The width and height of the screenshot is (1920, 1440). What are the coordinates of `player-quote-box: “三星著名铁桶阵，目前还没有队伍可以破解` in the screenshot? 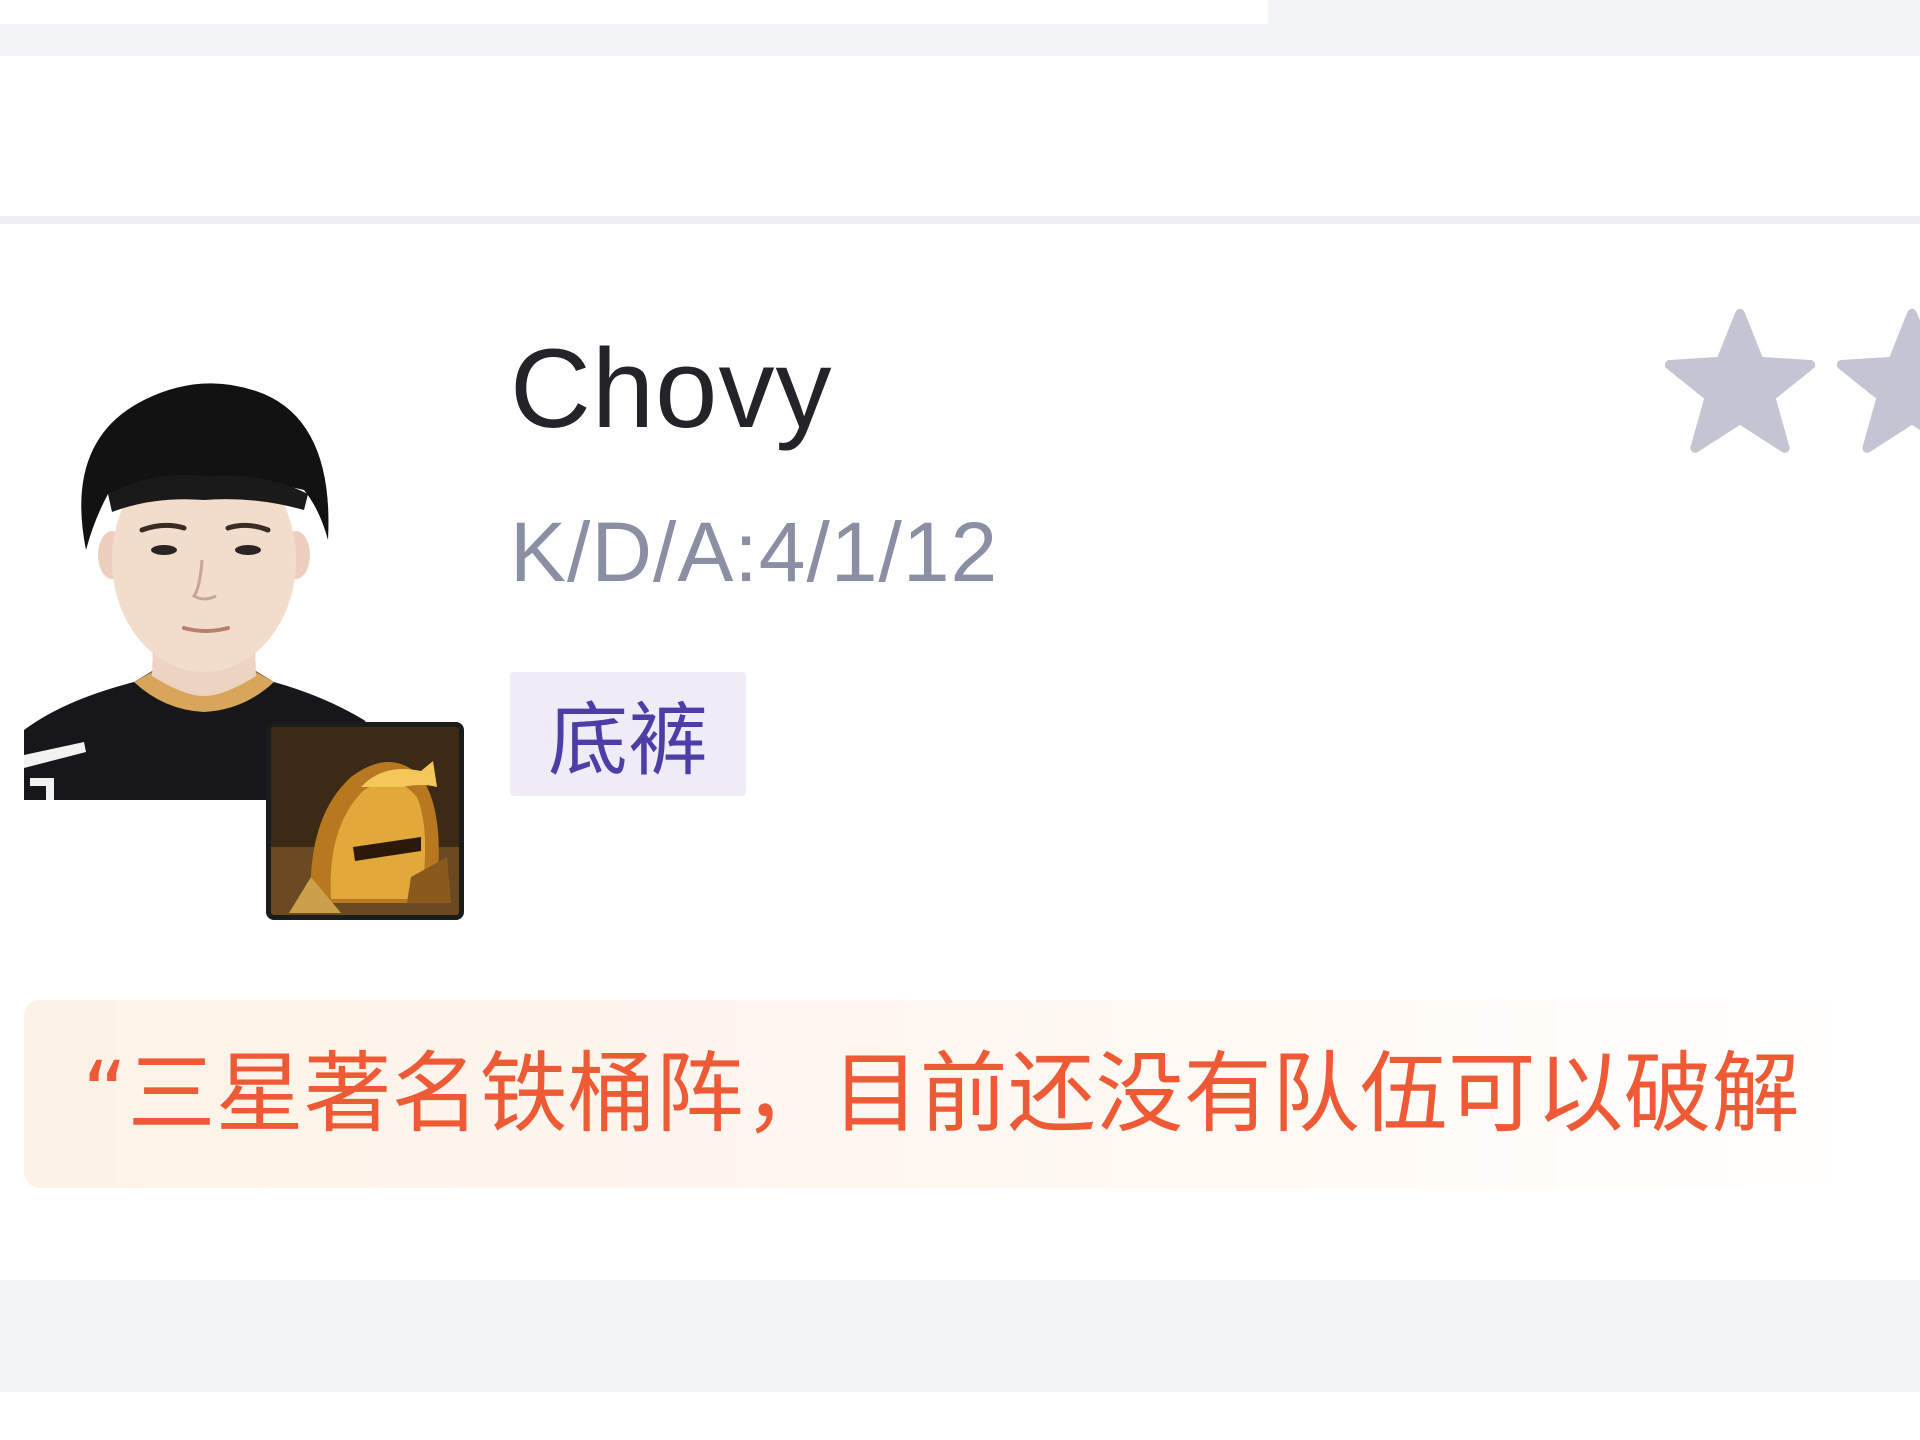 It's located at (972, 1094).